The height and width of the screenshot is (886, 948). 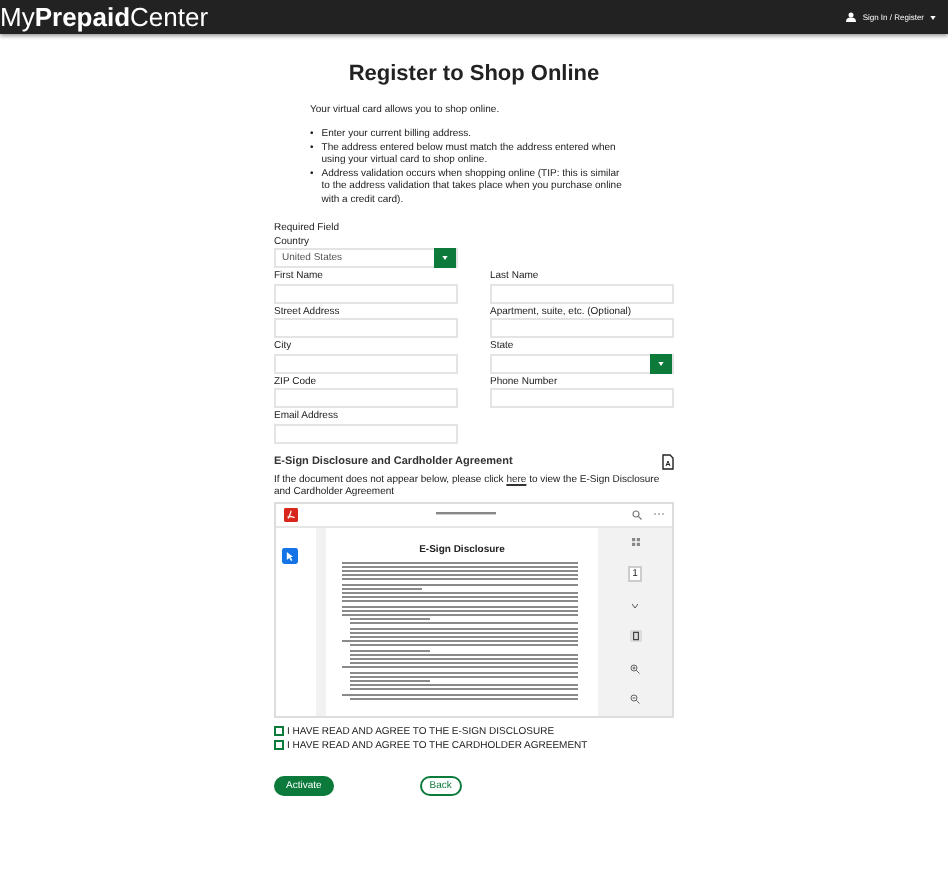 What do you see at coordinates (668, 461) in the screenshot?
I see `pdf-file-icon` at bounding box center [668, 461].